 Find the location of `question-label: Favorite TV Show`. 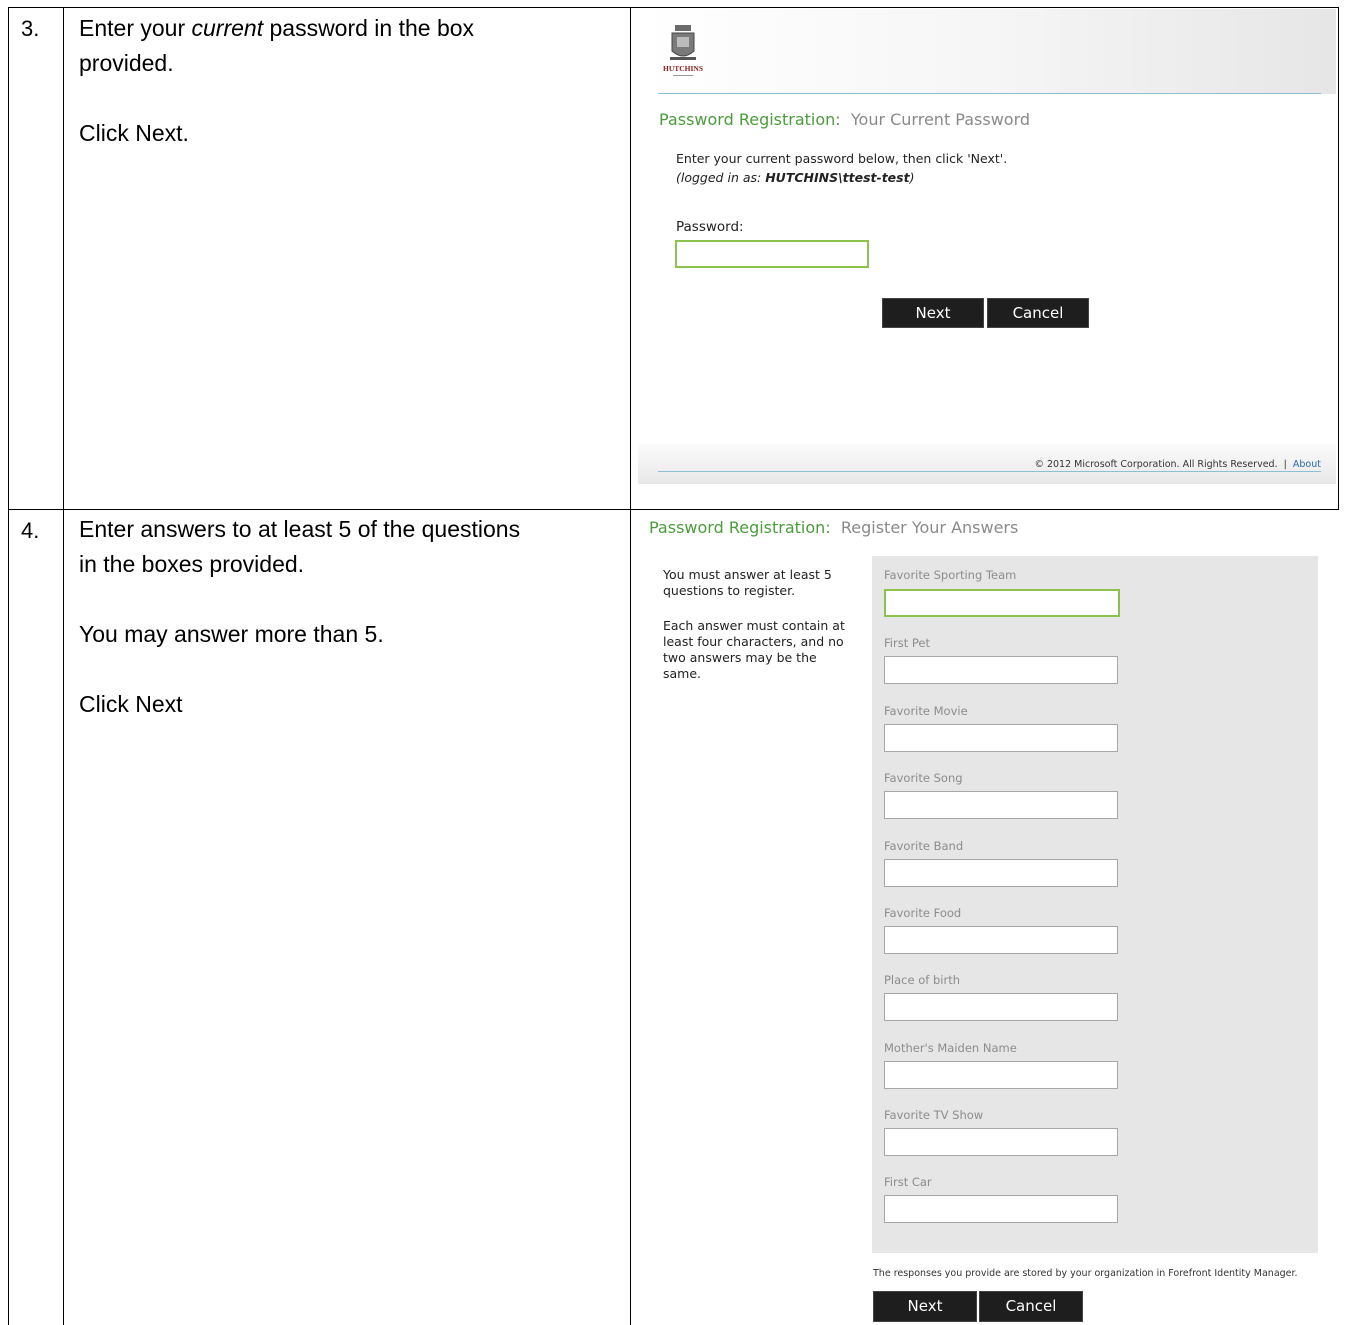

question-label: Favorite TV Show is located at coordinates (934, 1115).